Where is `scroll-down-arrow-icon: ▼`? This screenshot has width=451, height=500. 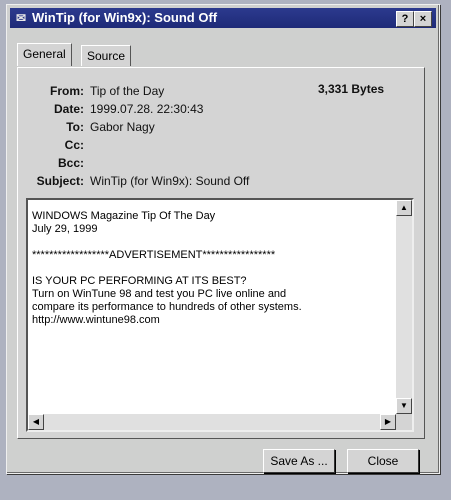
scroll-down-arrow-icon: ▼ is located at coordinates (404, 406).